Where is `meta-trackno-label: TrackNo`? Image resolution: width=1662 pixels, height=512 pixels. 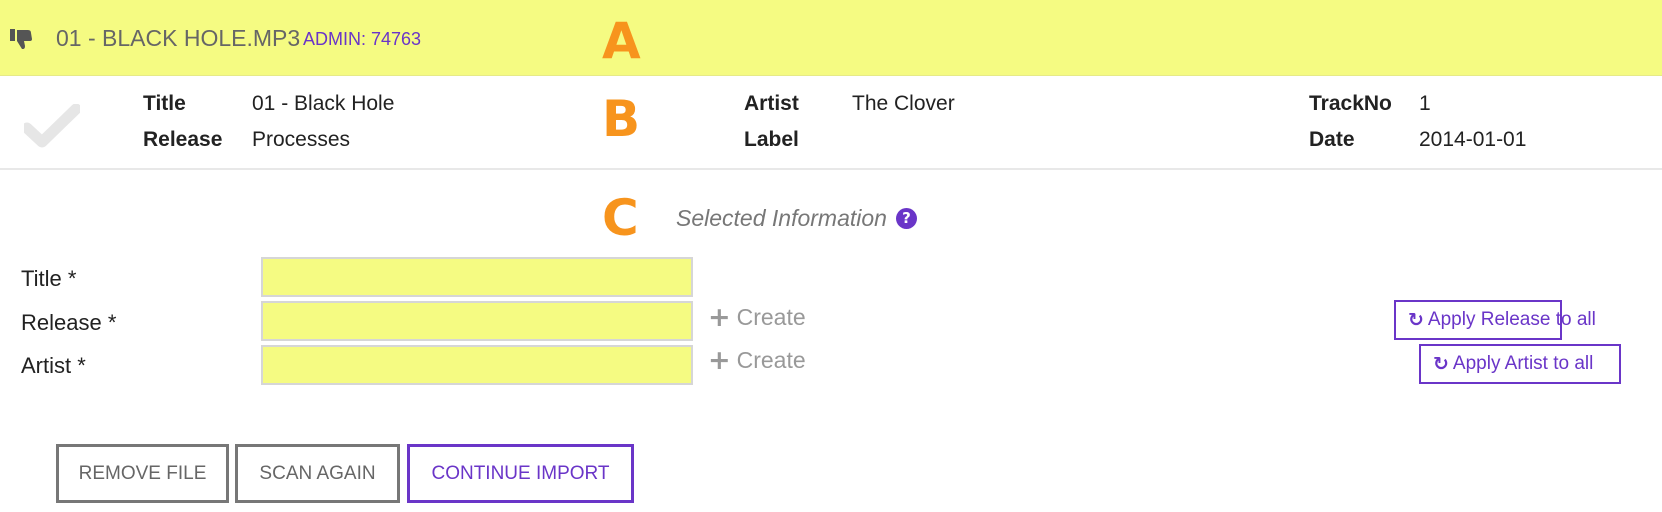
meta-trackno-label: TrackNo is located at coordinates (1350, 103).